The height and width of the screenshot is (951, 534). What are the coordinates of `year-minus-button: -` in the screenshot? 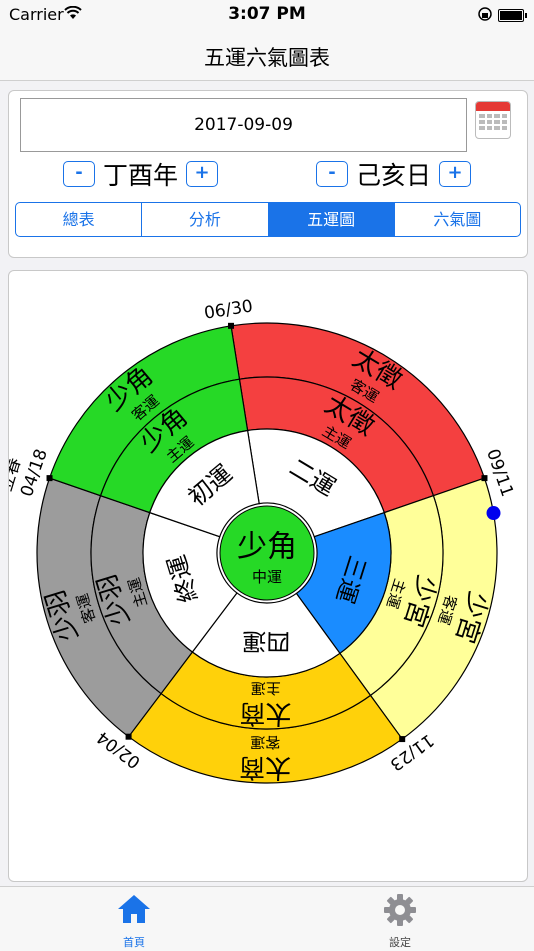 It's located at (79, 174).